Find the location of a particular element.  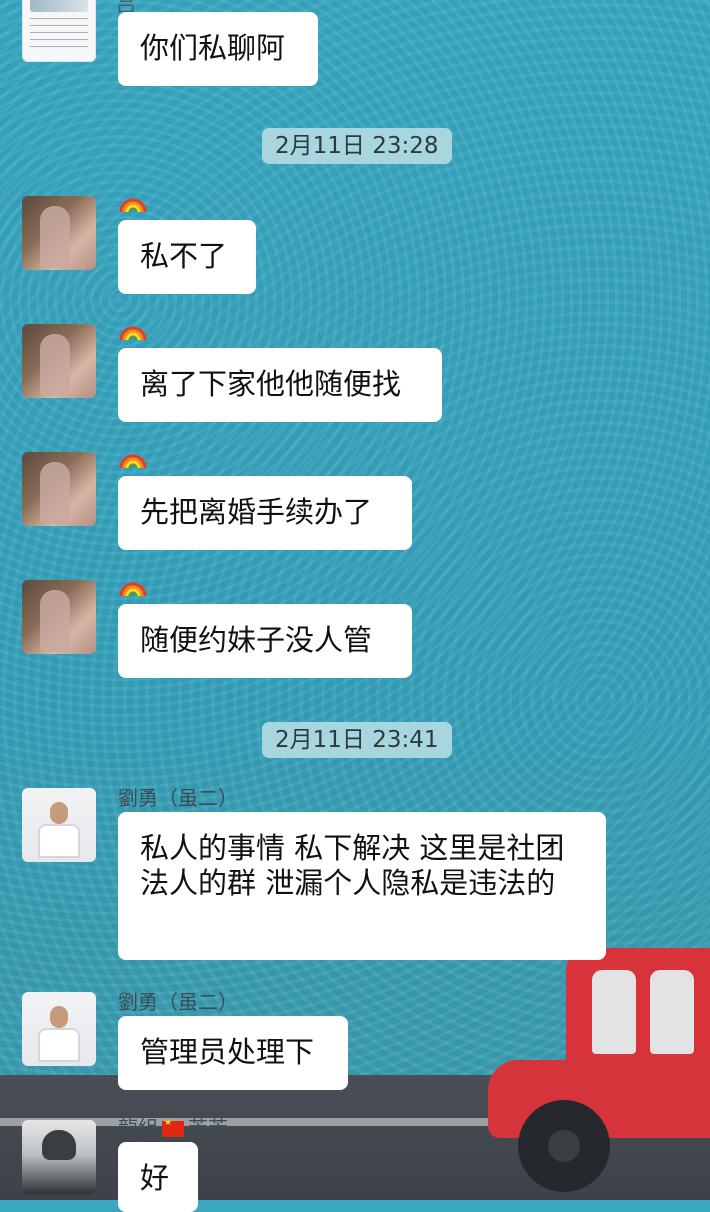

sender-name: 龍組 芳芳 is located at coordinates (173, 1126).